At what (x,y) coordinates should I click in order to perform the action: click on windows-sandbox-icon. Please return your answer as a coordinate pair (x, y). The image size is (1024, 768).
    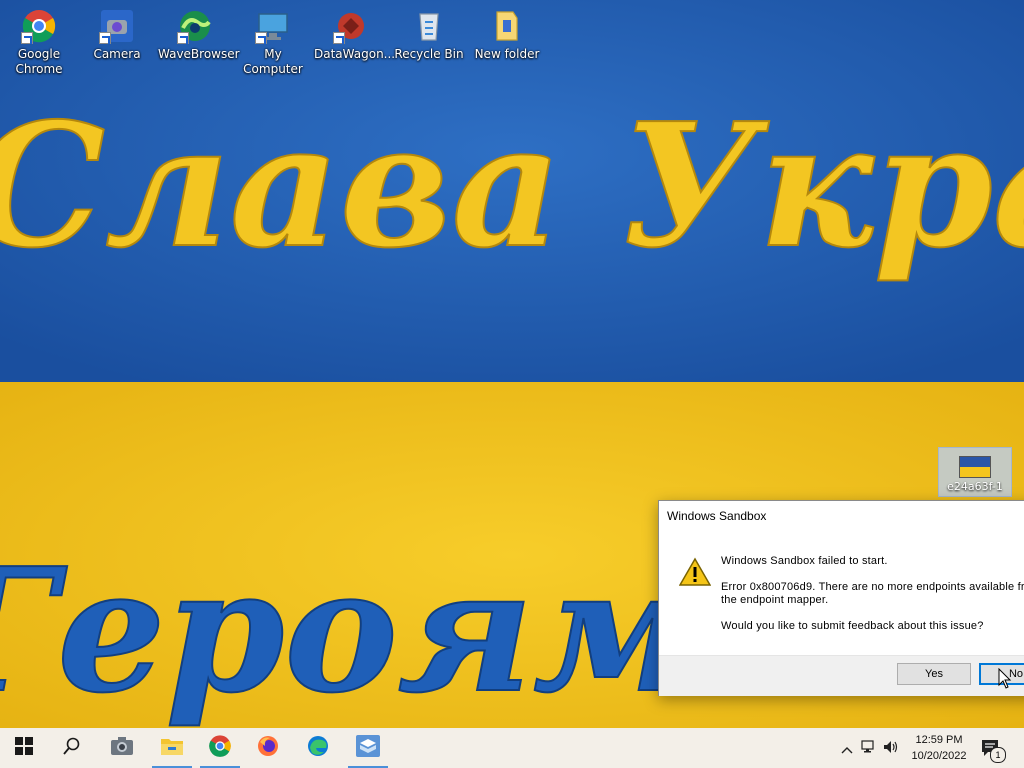
    Looking at the image, I should click on (368, 748).